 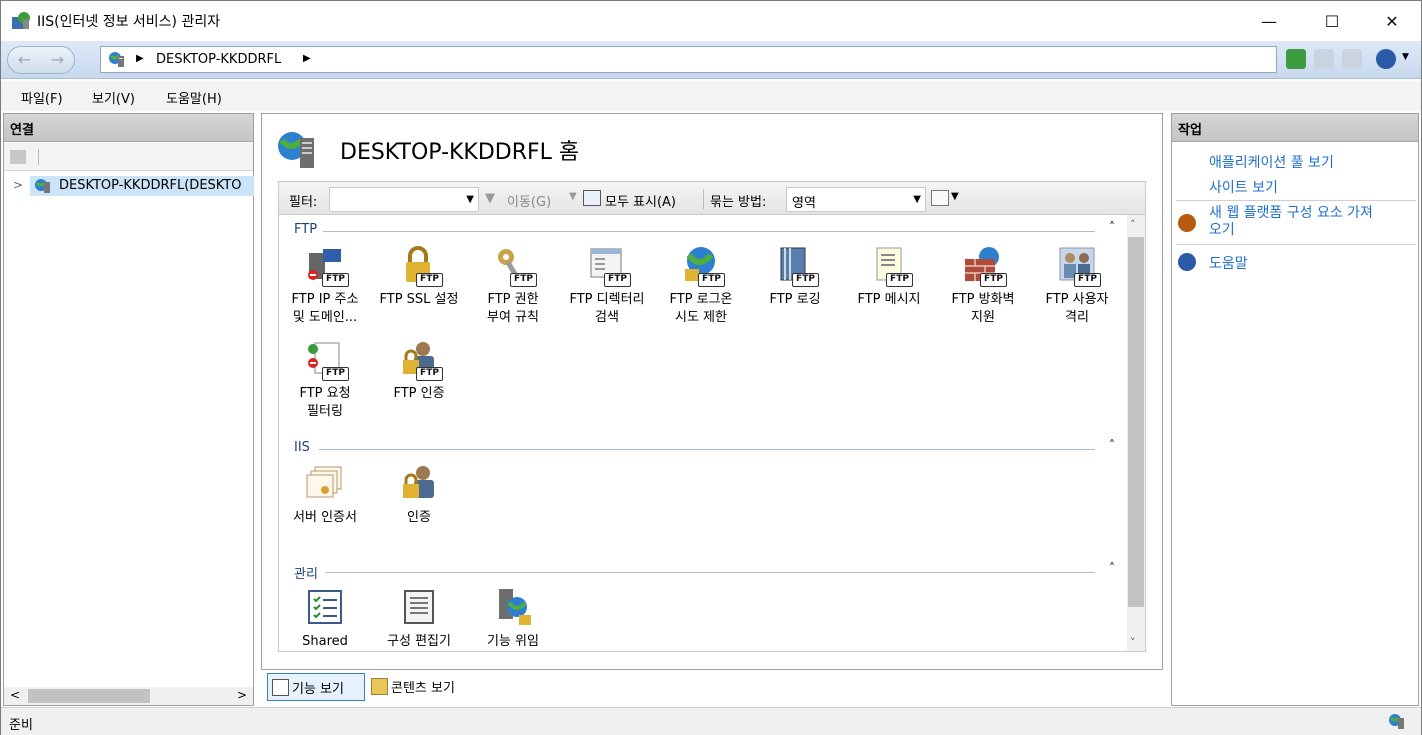 I want to click on go-button: 이동(G), so click(x=529, y=200).